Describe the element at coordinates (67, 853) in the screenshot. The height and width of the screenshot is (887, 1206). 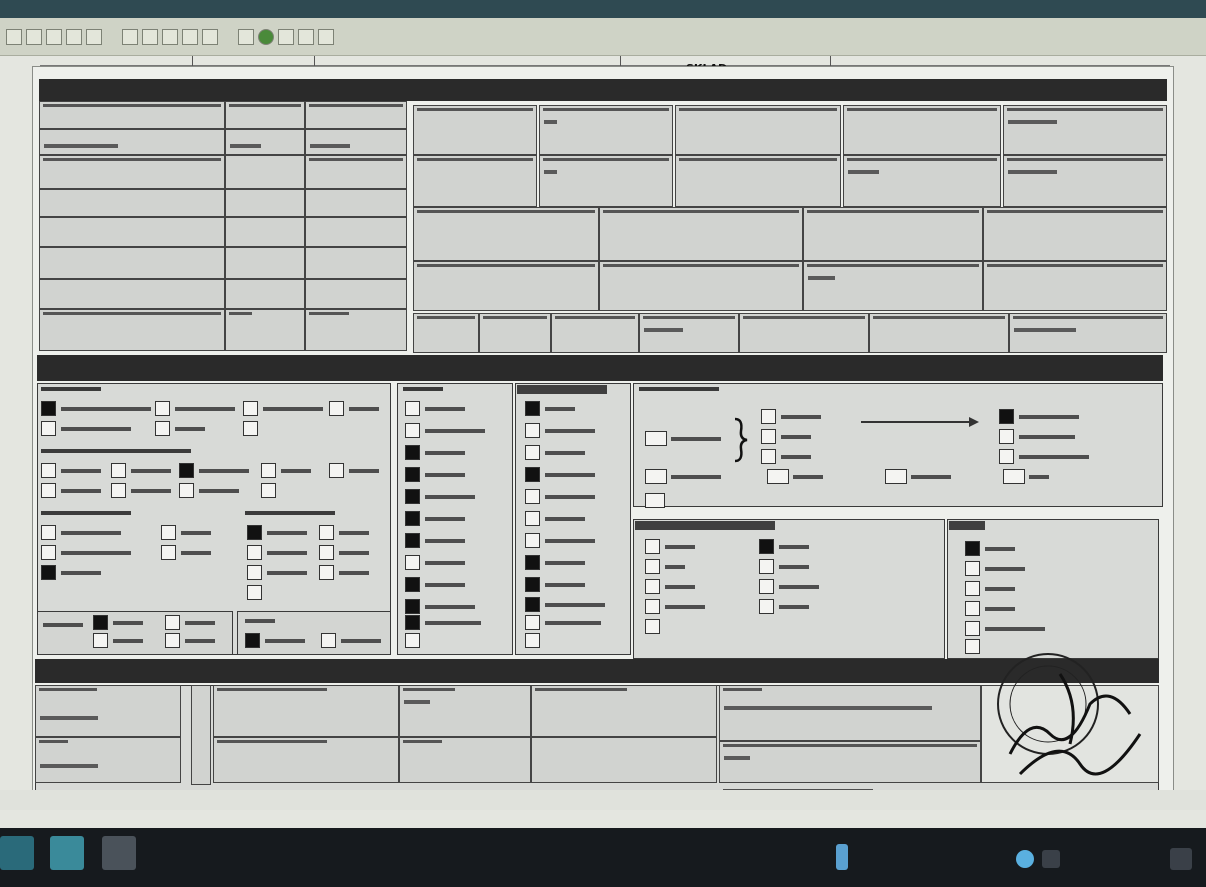
I see `file-explorer-icon` at that location.